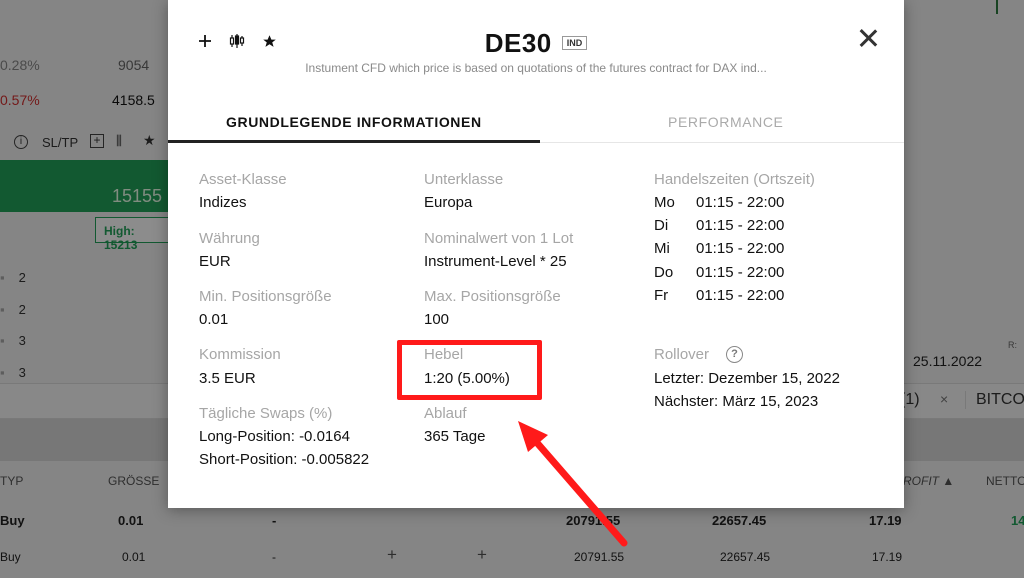  I want to click on commission-value: 3.5 EUR, so click(227, 378).